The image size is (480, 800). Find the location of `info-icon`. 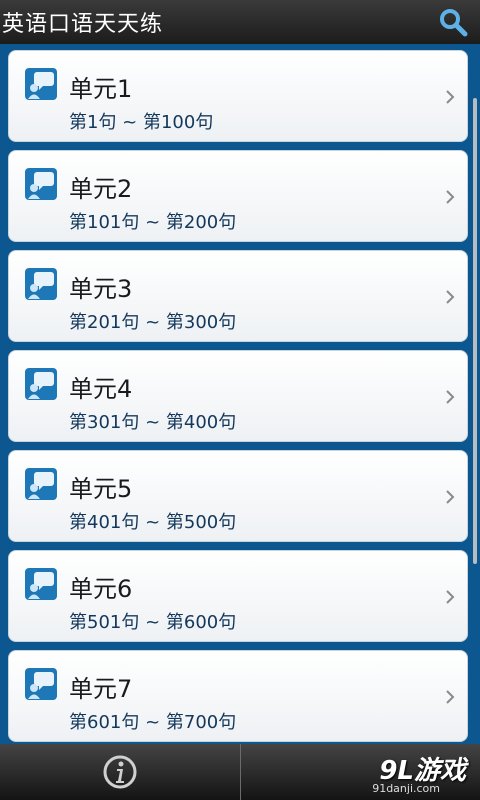

info-icon is located at coordinates (120, 772).